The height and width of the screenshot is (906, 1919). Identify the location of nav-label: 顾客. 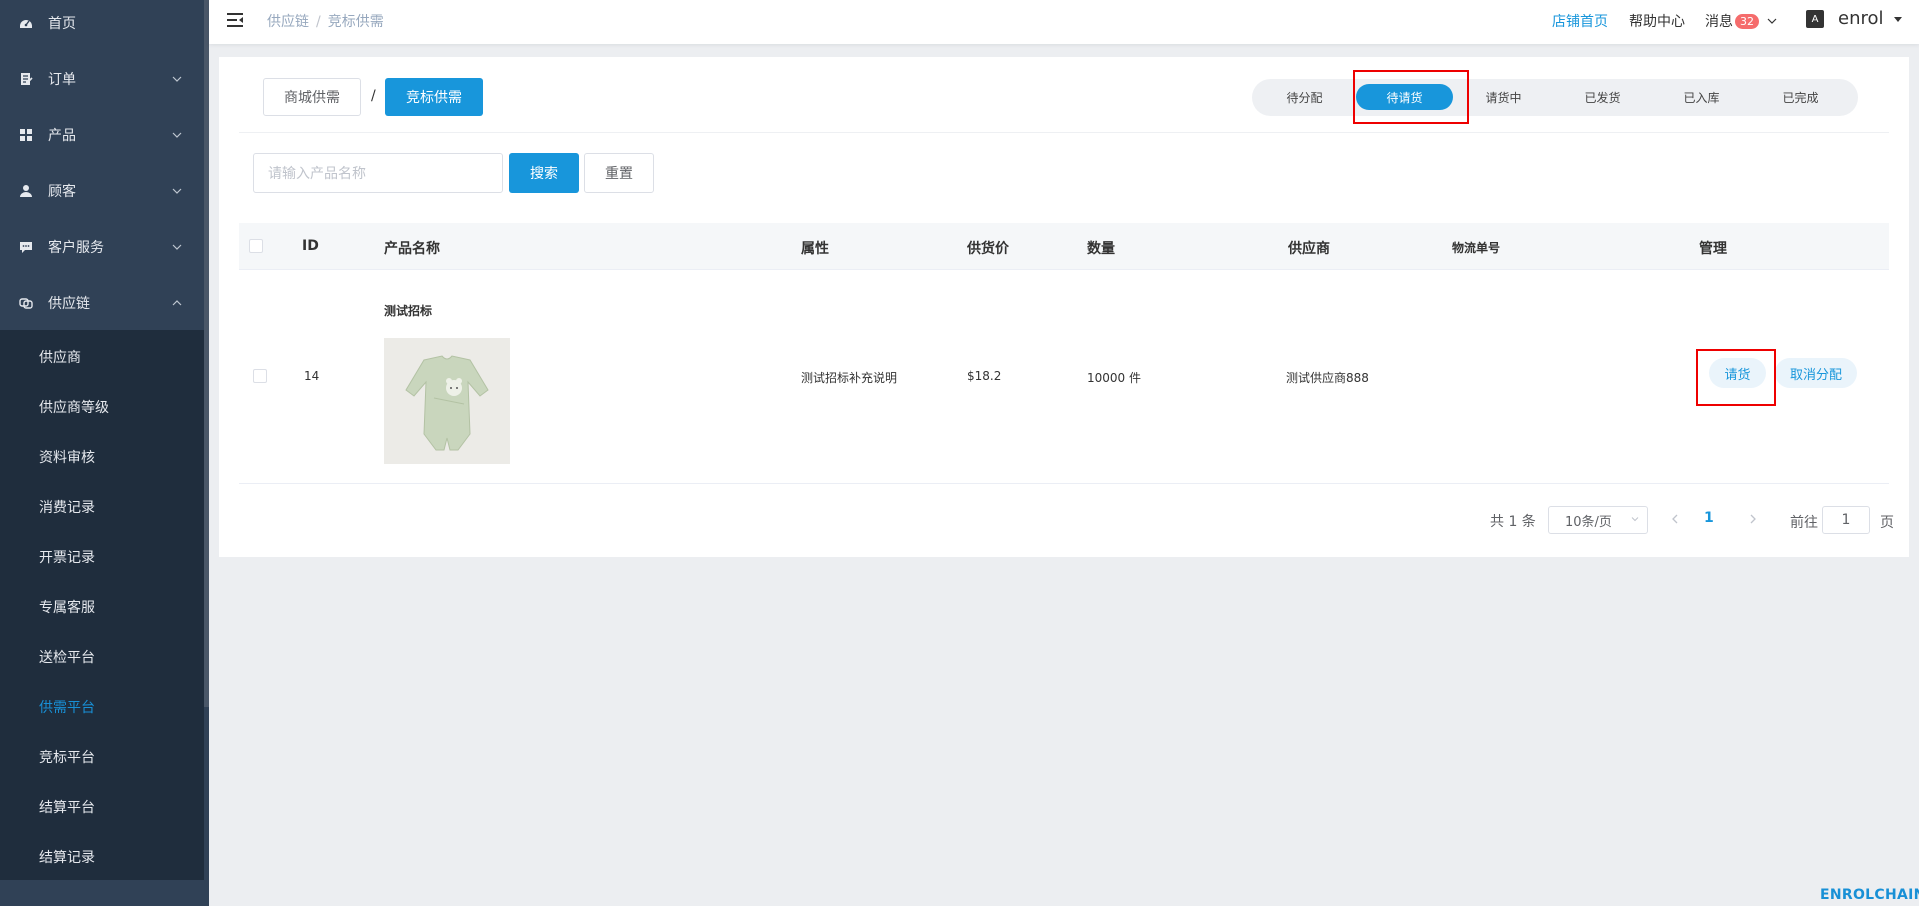
(62, 192).